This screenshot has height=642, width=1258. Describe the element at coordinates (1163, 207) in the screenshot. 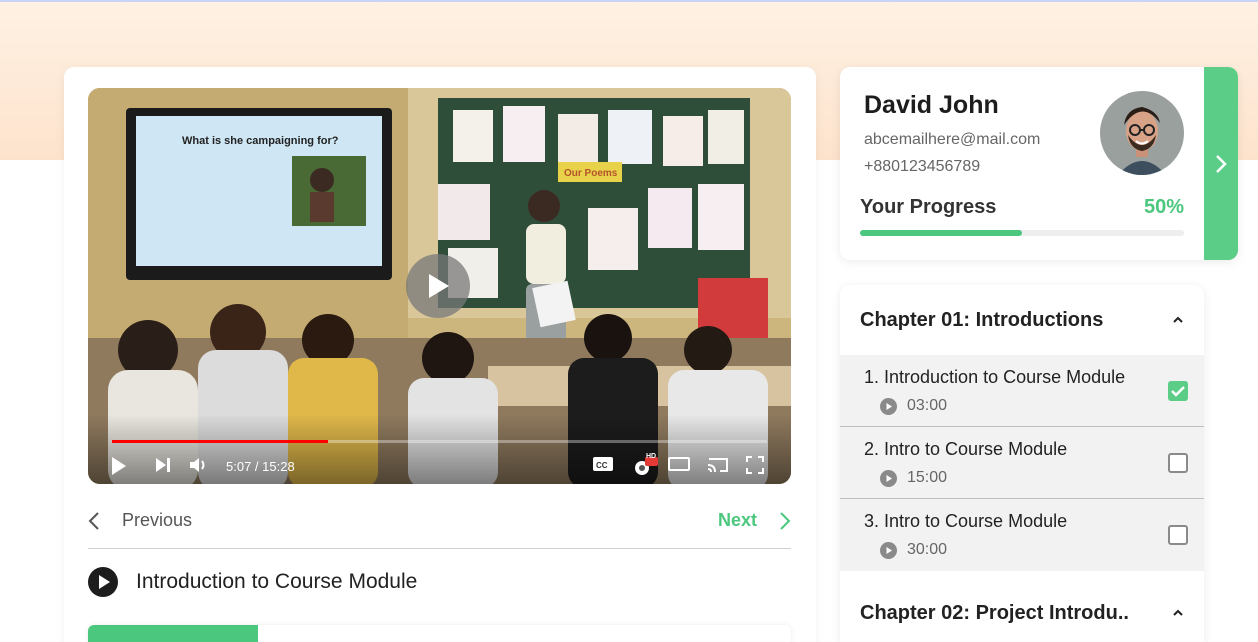

I see `progress-value: 50%` at that location.